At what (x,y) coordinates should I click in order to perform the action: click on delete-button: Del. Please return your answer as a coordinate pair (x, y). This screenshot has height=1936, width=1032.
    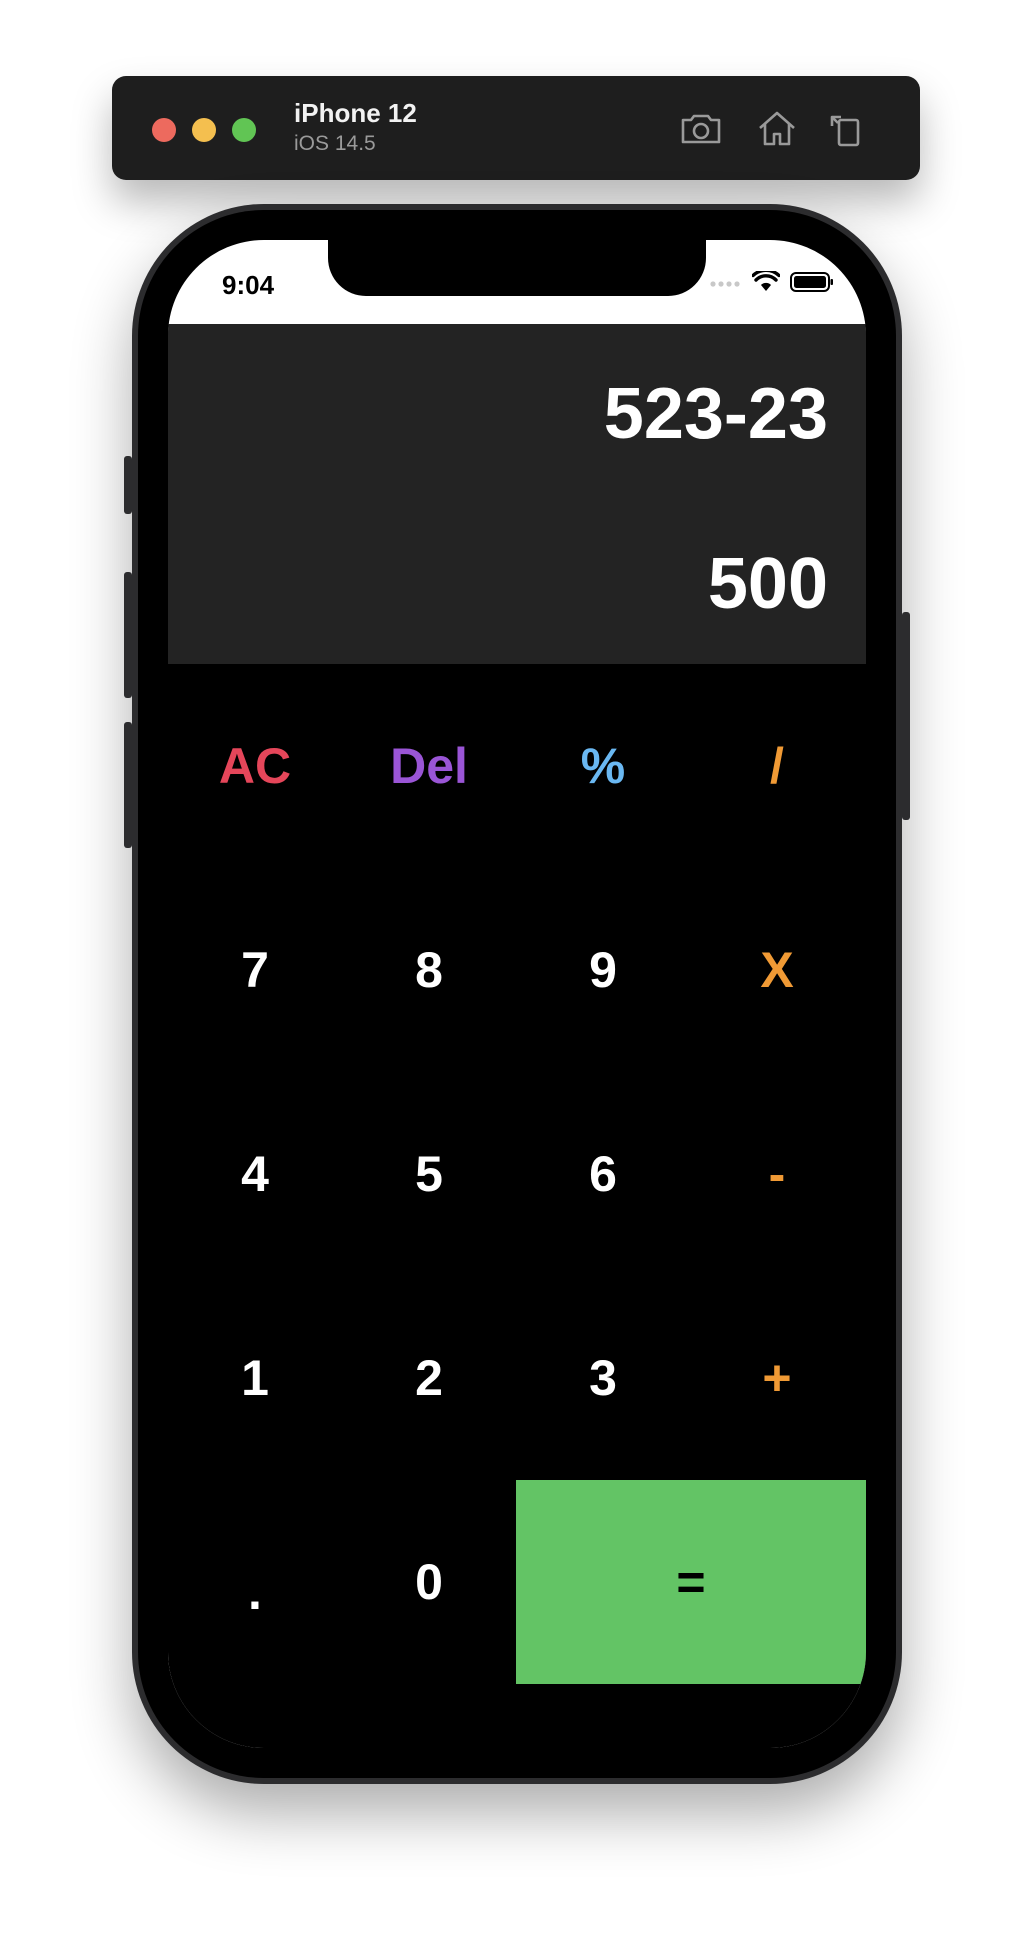
    Looking at the image, I should click on (429, 766).